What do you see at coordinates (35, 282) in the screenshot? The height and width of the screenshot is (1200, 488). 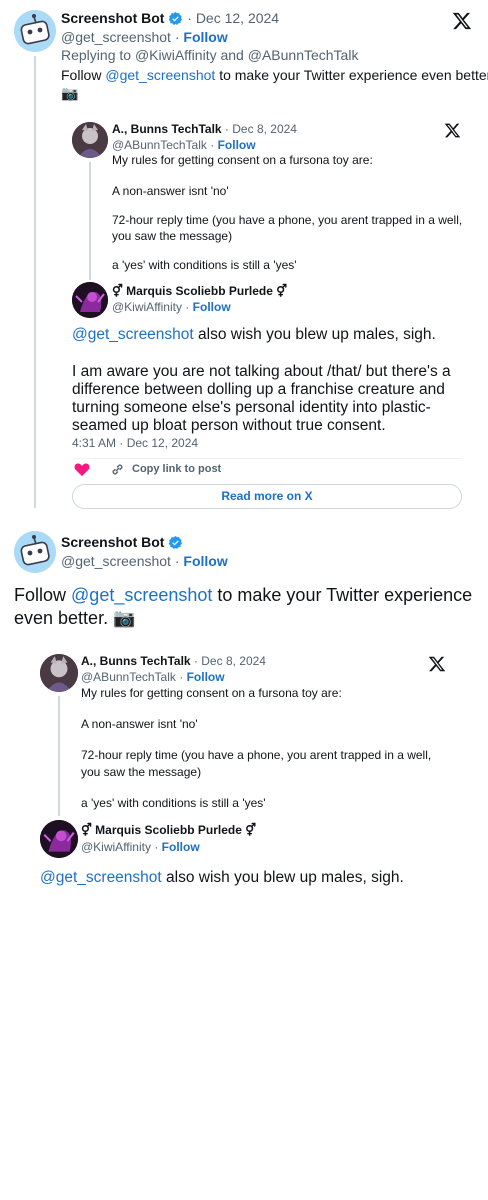 I see `thread-line` at bounding box center [35, 282].